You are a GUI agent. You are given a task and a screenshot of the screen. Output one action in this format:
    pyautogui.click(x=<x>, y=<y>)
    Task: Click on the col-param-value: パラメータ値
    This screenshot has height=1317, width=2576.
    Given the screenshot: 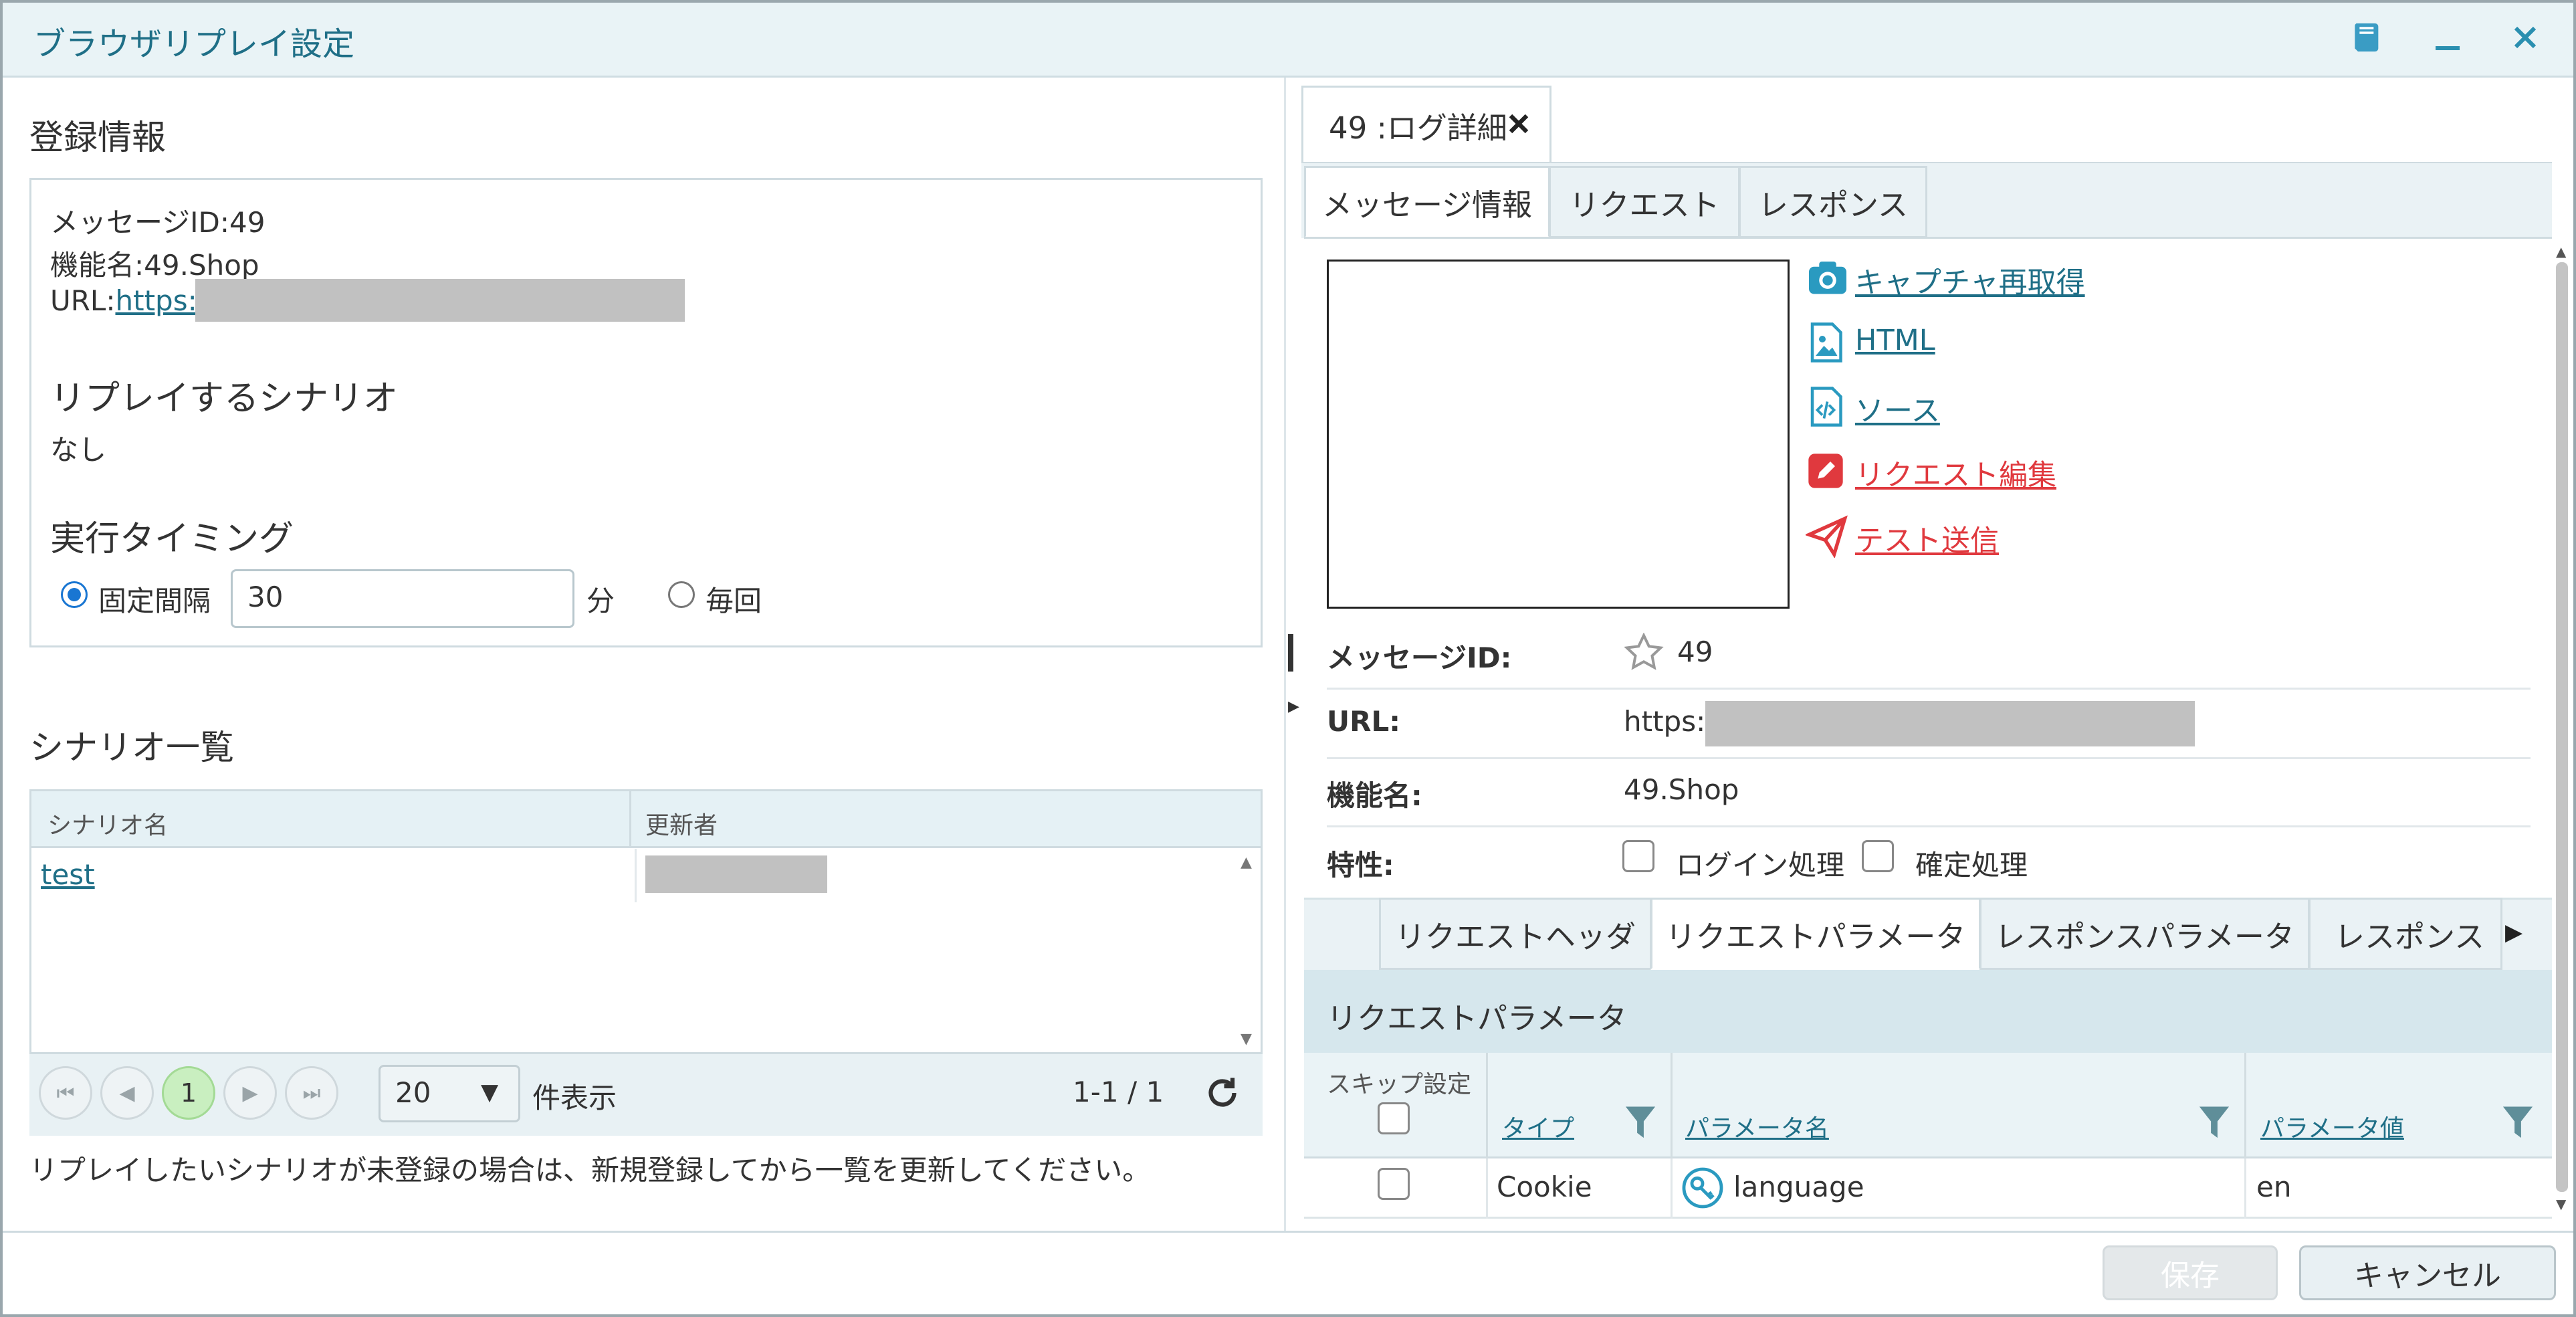 What is the action you would take?
    pyautogui.click(x=2332, y=1126)
    